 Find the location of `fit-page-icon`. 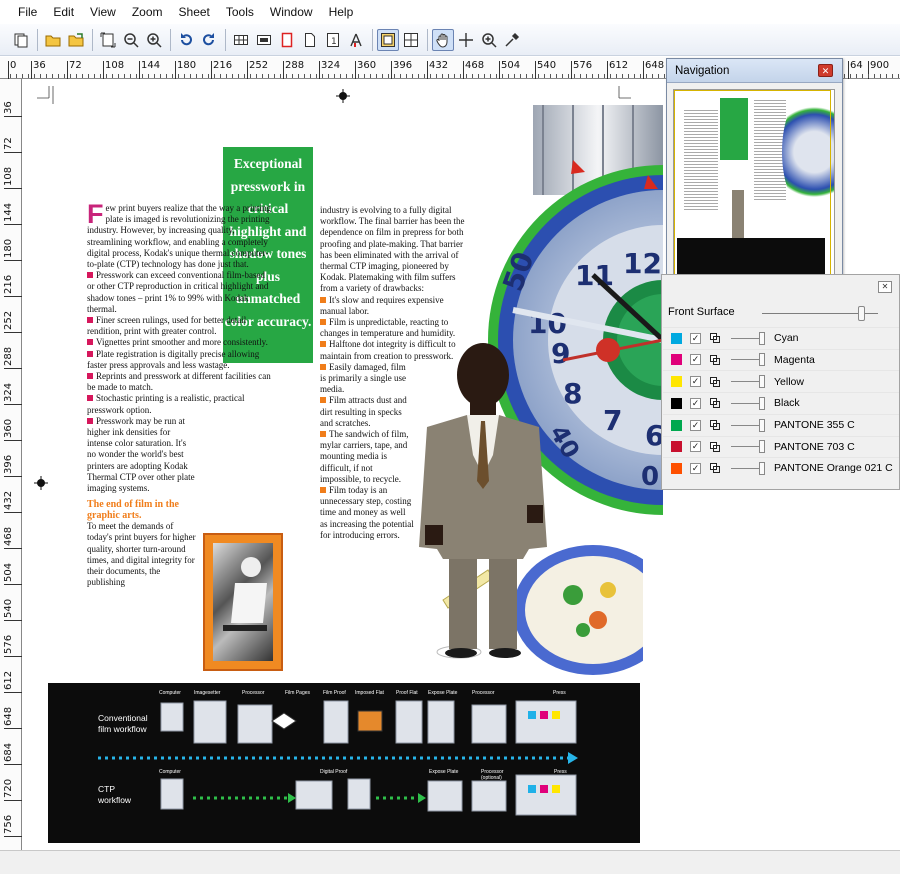

fit-page-icon is located at coordinates (108, 40).